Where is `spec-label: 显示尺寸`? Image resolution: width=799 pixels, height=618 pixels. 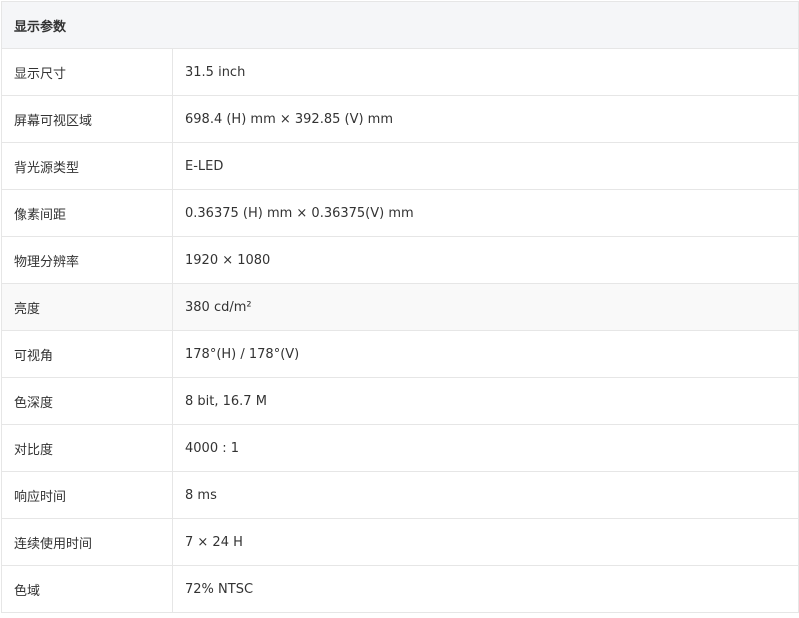 spec-label: 显示尺寸 is located at coordinates (87, 72).